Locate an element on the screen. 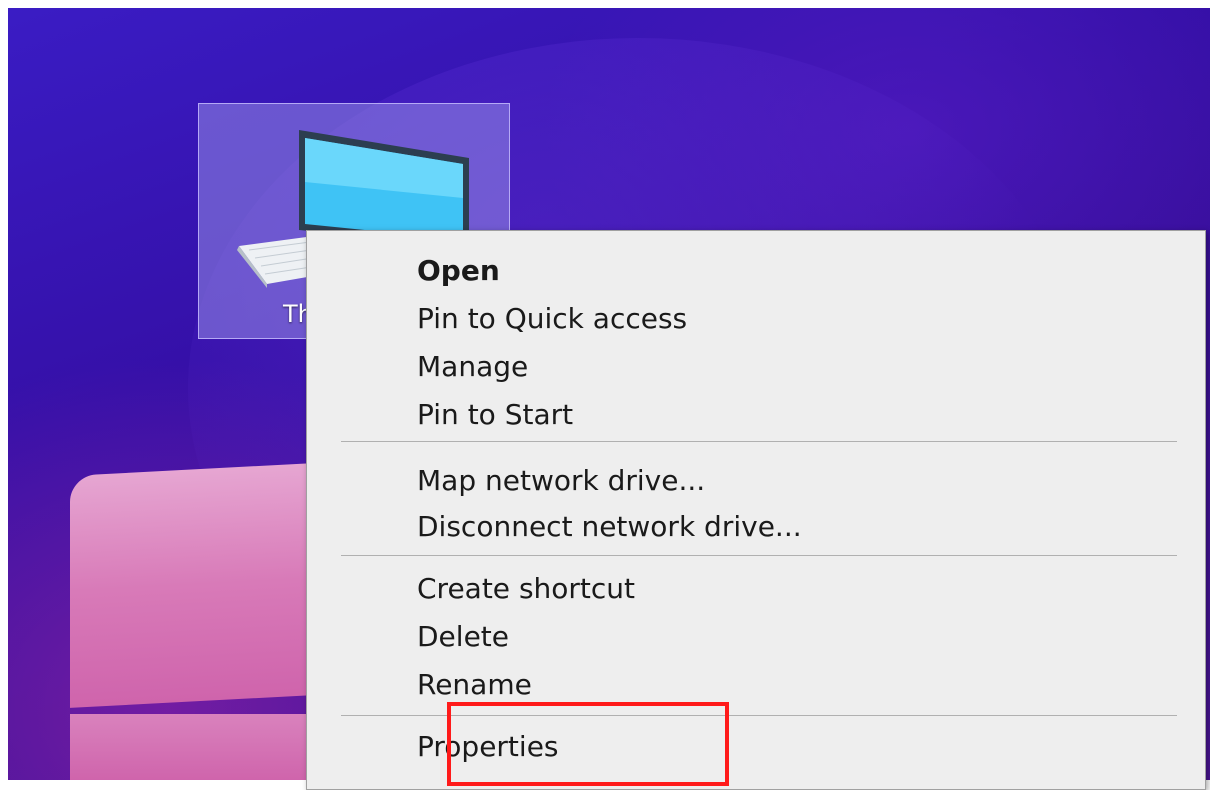 The height and width of the screenshot is (790, 1210). menu-item-create-shortcut: Create shortcut is located at coordinates (526, 589).